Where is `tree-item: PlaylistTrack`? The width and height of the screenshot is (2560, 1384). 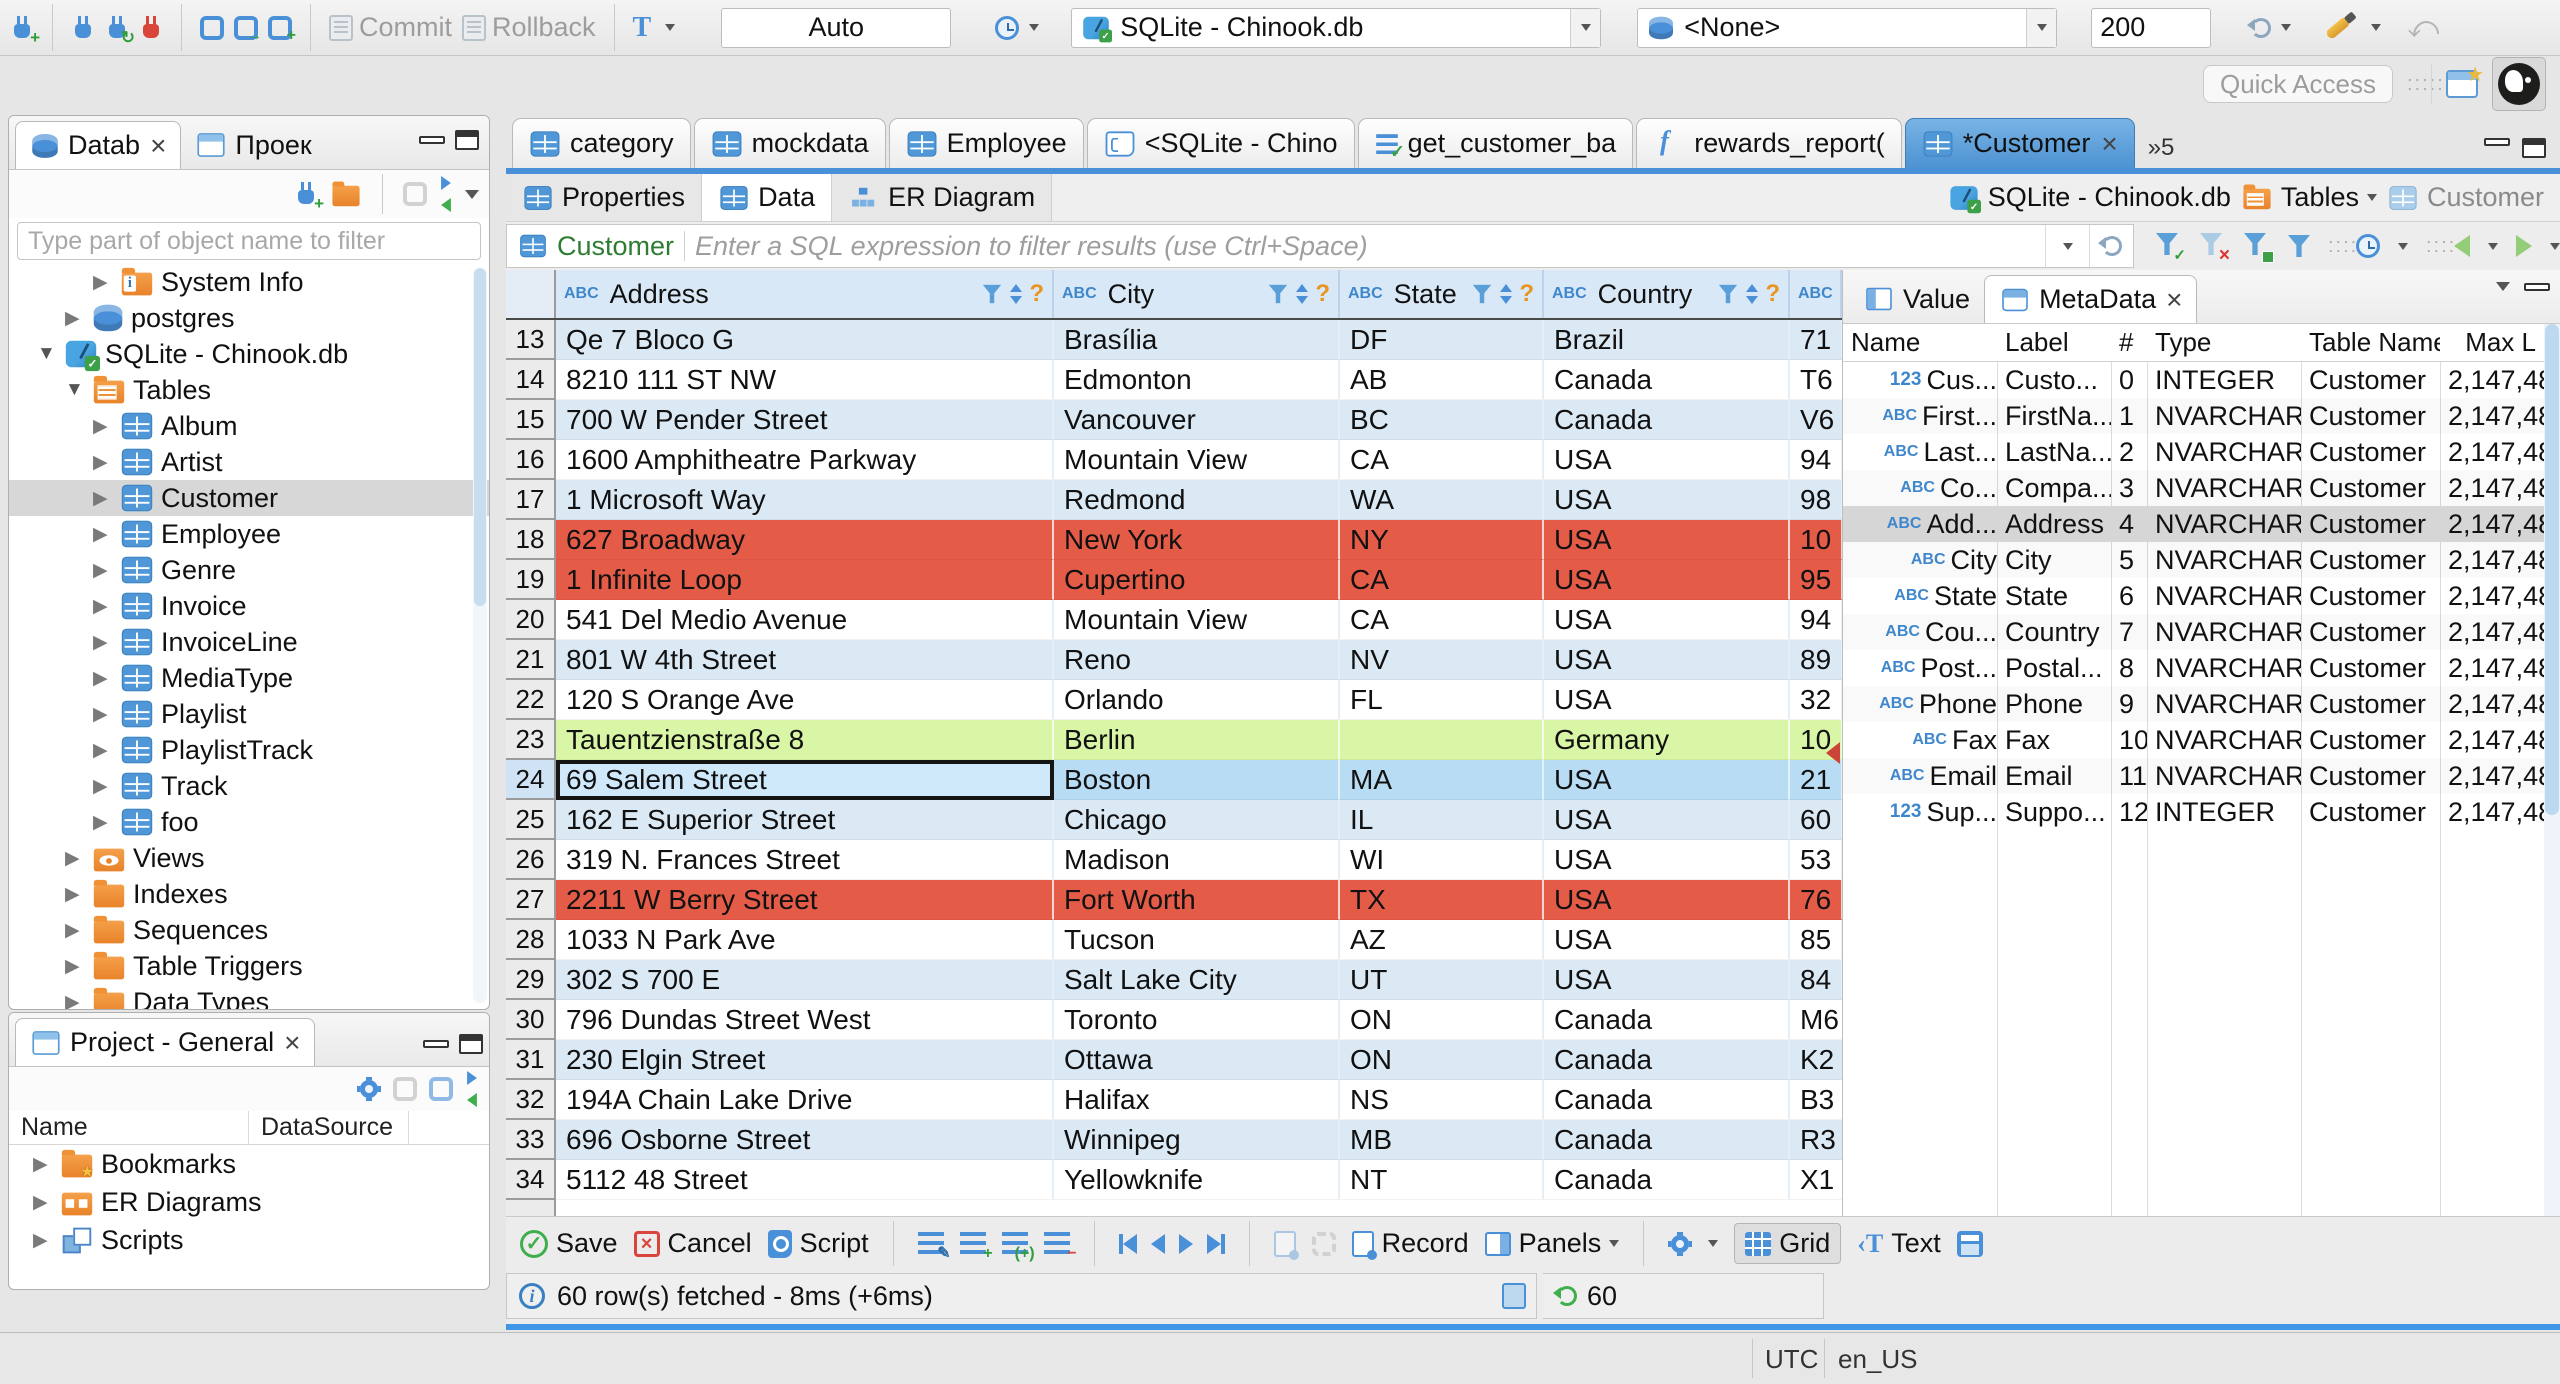 tree-item: PlaylistTrack is located at coordinates (249, 750).